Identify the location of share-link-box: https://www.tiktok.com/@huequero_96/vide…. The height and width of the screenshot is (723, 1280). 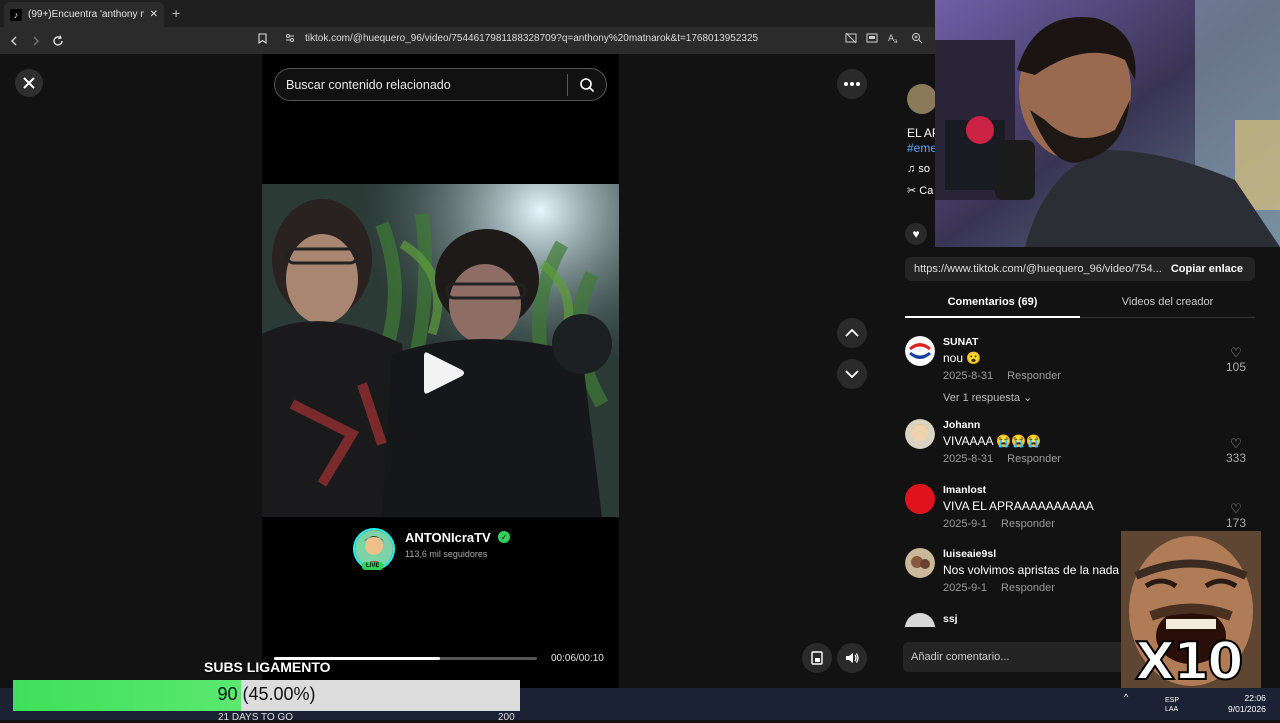
(1080, 269).